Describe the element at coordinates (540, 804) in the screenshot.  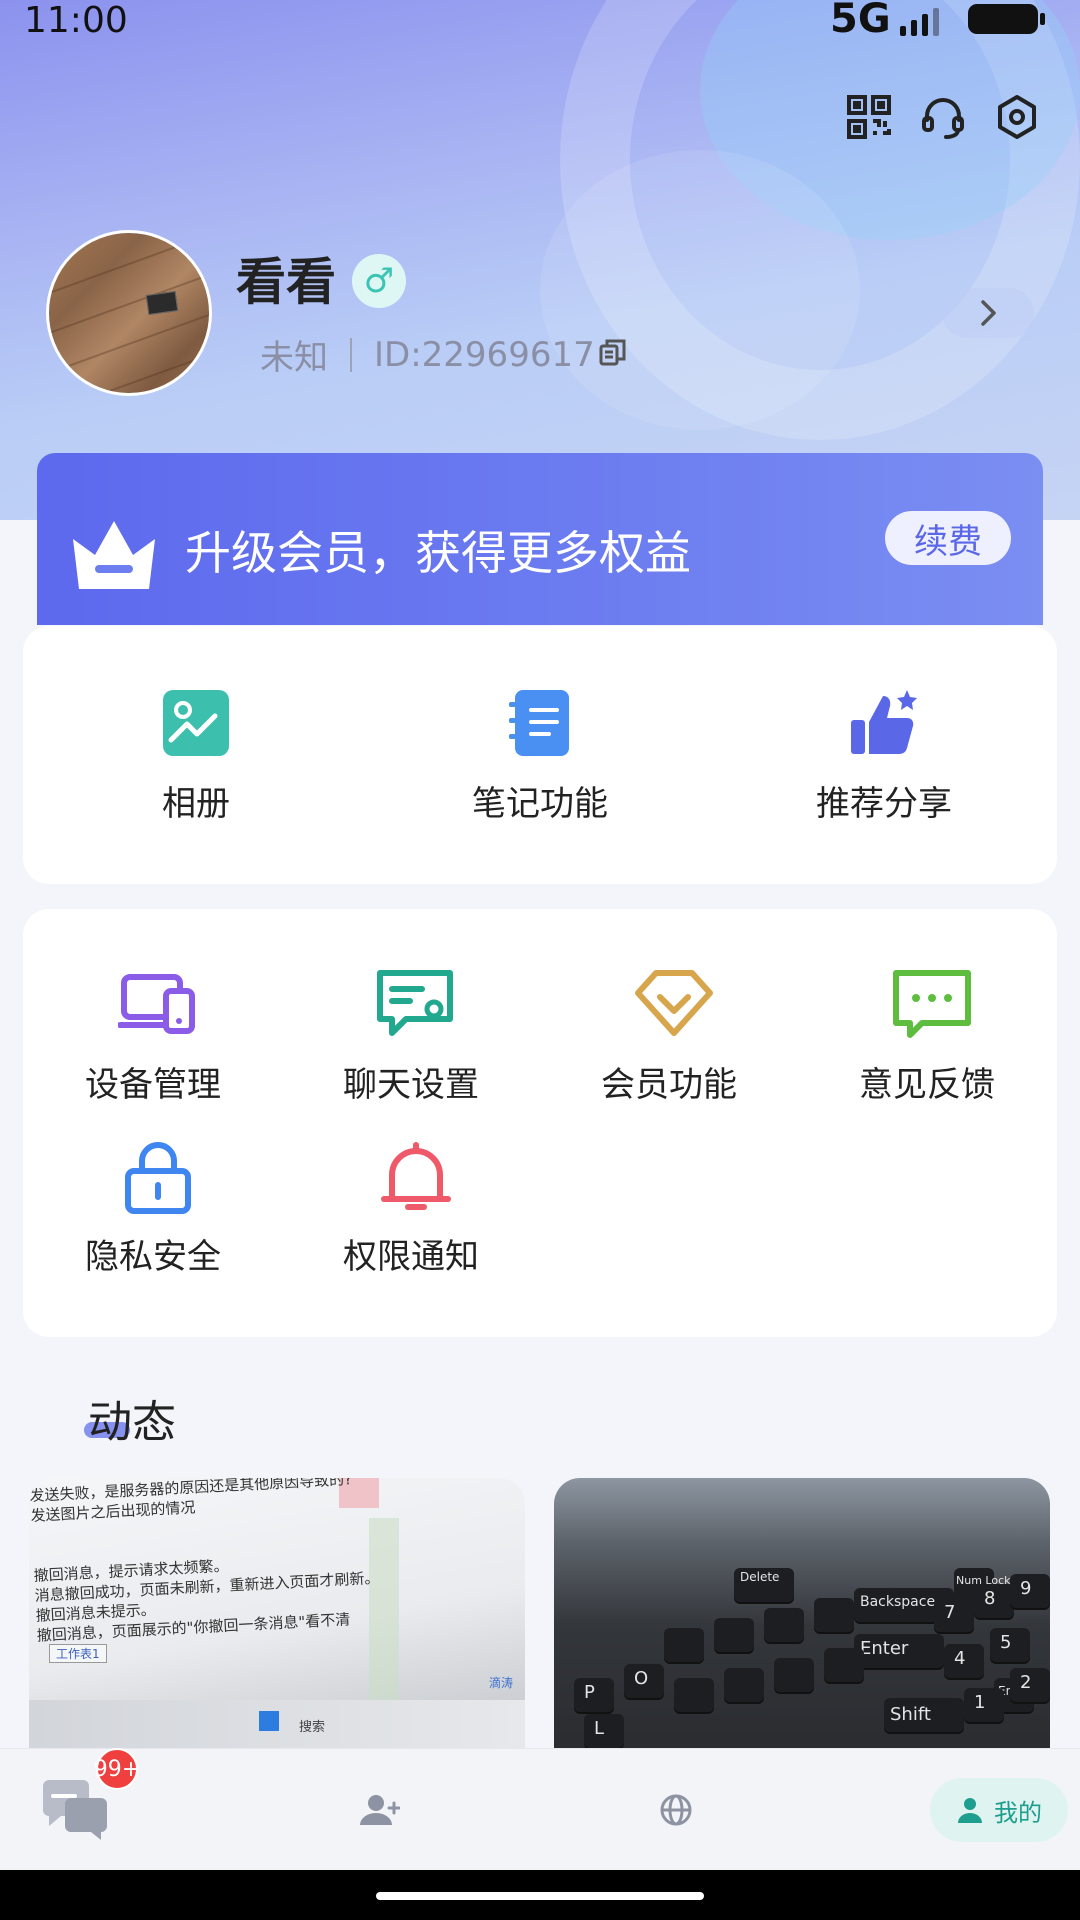
I see `feature-label: 笔记功能` at that location.